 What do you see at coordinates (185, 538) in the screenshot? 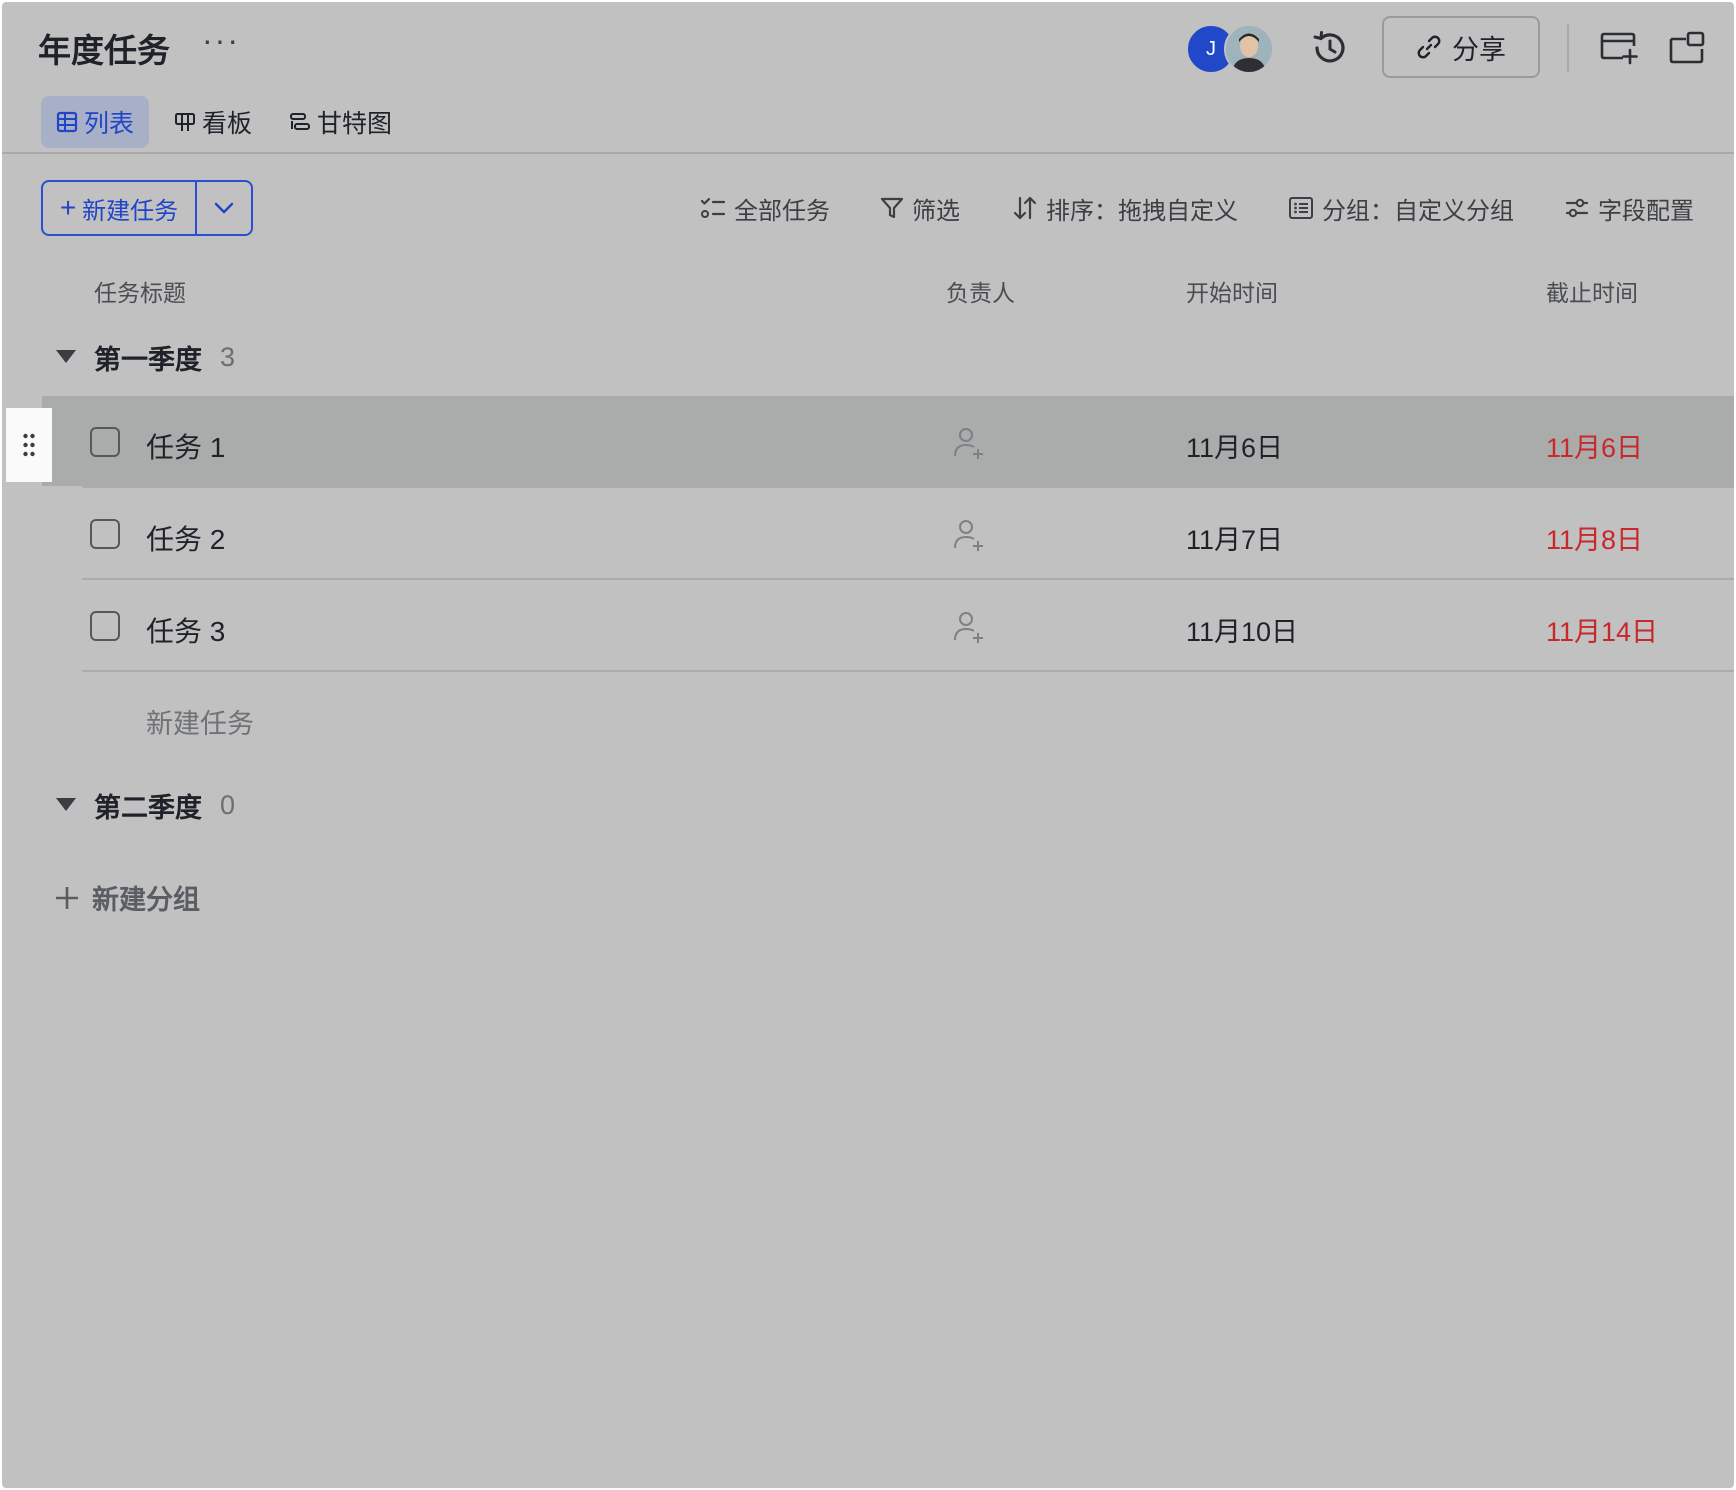
I see `task-title: 任务 2` at bounding box center [185, 538].